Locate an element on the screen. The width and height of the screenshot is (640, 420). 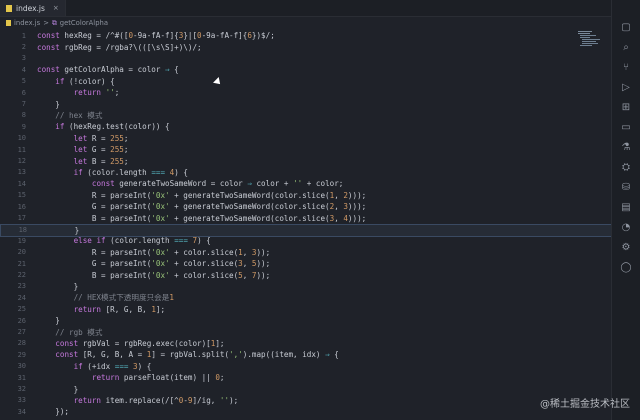
code-line: 8 // hex 模式 is located at coordinates (306, 115).